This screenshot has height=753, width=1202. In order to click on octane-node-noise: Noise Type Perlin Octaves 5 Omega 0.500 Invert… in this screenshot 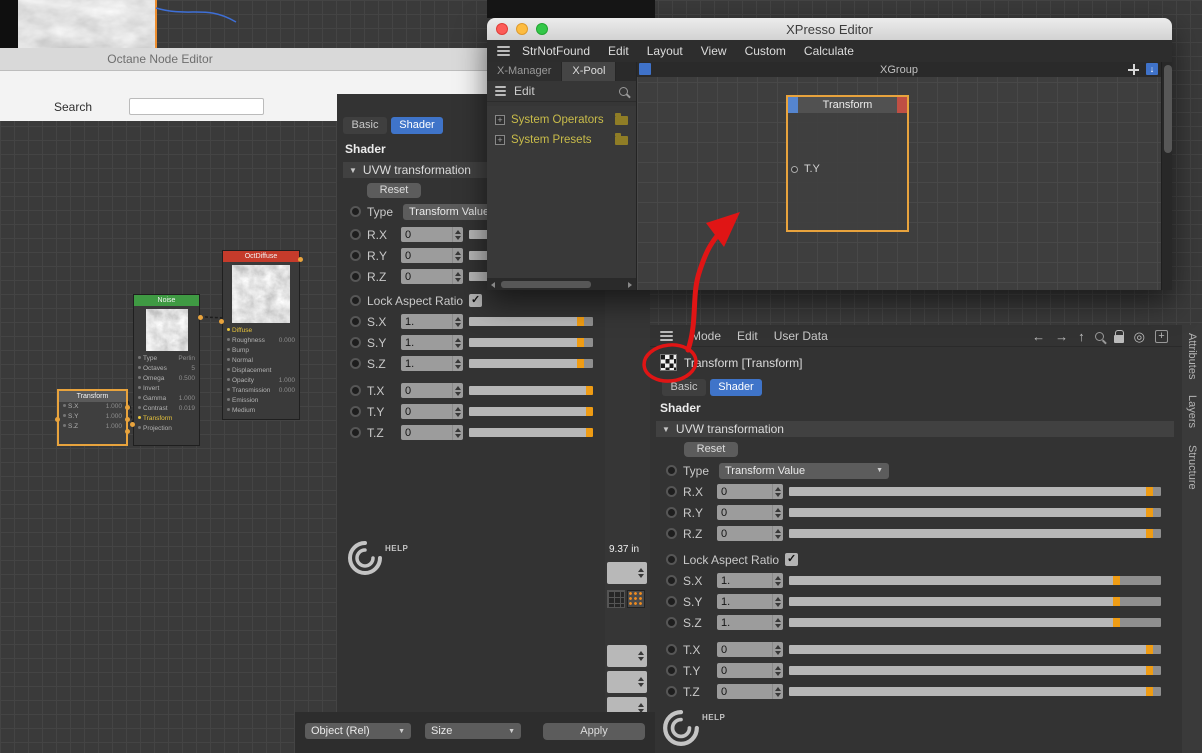, I will do `click(166, 370)`.